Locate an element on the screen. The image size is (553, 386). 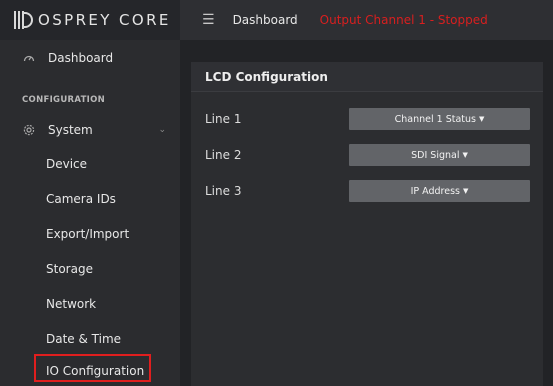
sidebar-item-dashboard: Dashboard is located at coordinates (90, 58).